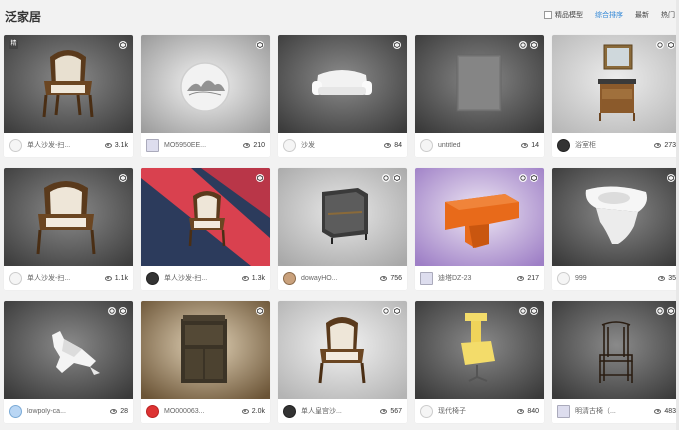  Describe the element at coordinates (609, 15) in the screenshot. I see `sort-comprehensive: 综合排序` at that location.